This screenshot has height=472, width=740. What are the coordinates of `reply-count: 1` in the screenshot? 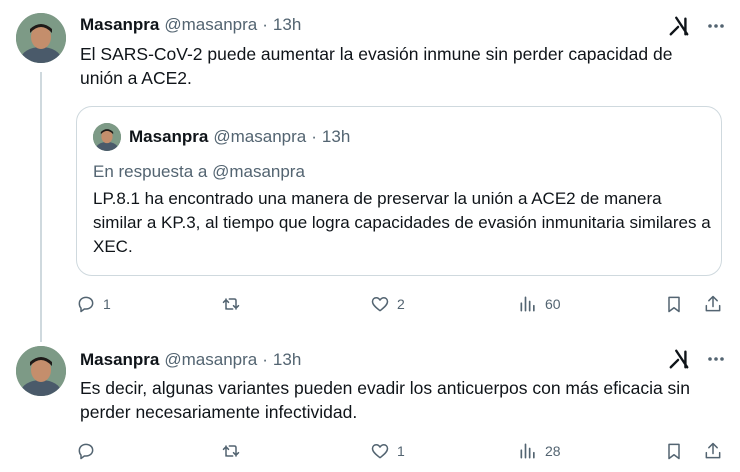 It's located at (107, 304).